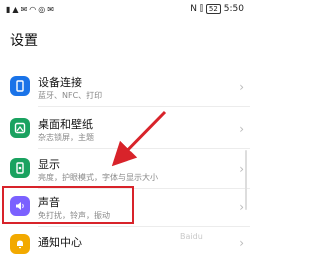 Image resolution: width=320 pixels, height=268 pixels. Describe the element at coordinates (125, 248) in the screenshot. I see `settings-item-notification-center: 通知中心 ›` at that location.